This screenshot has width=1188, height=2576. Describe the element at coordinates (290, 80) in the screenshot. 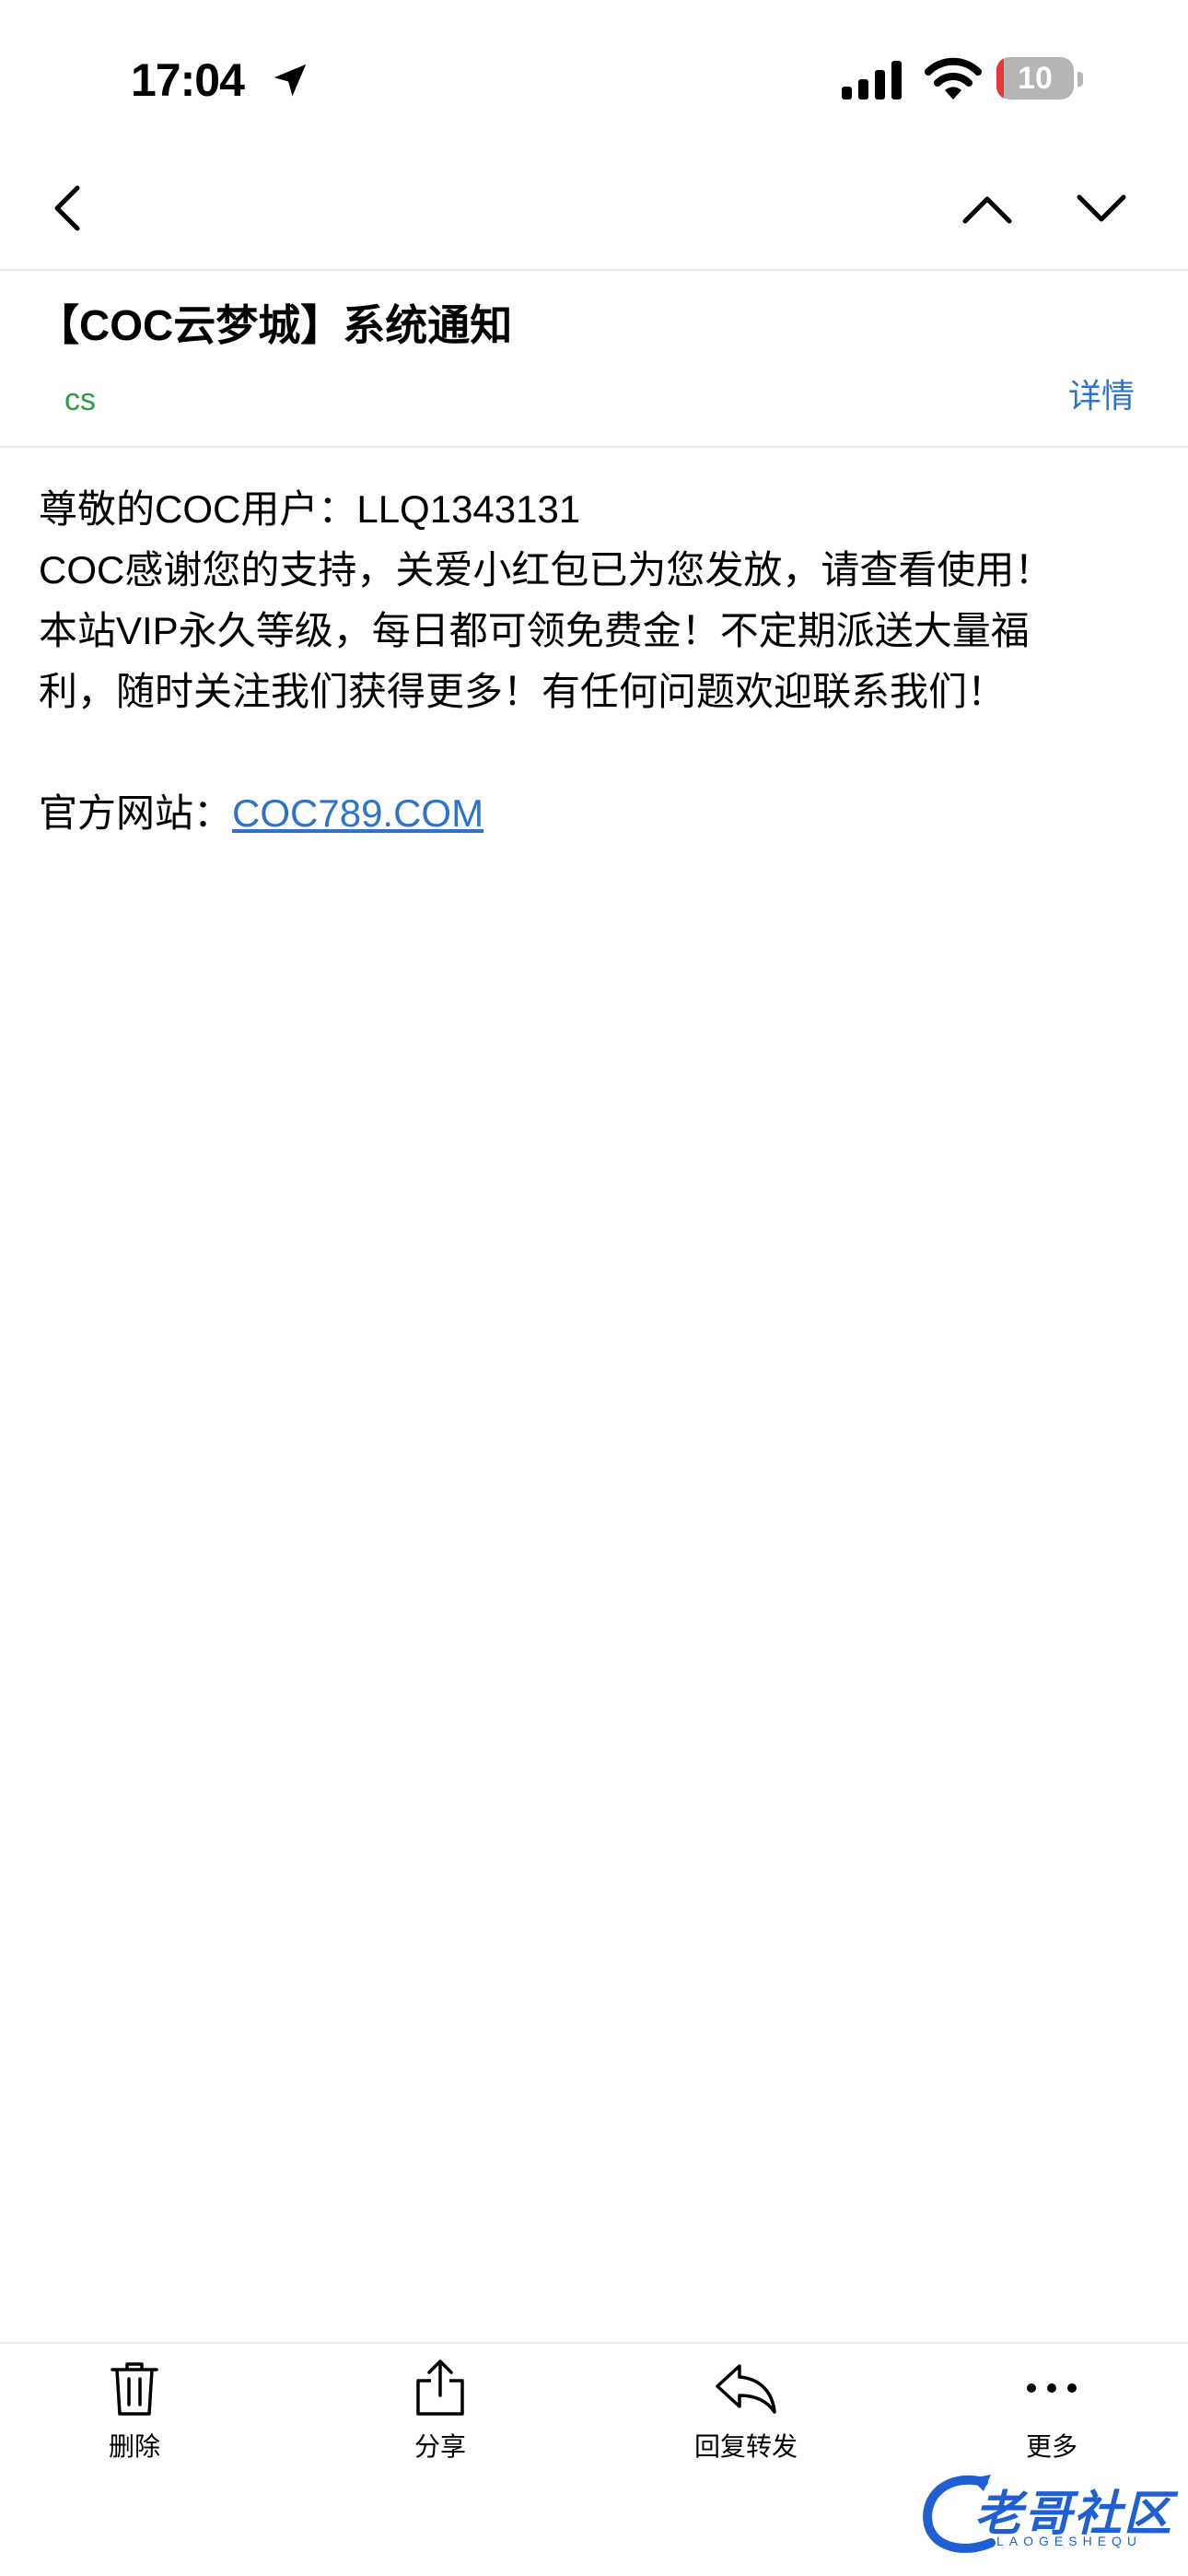

I see `location-arrow-icon` at that location.